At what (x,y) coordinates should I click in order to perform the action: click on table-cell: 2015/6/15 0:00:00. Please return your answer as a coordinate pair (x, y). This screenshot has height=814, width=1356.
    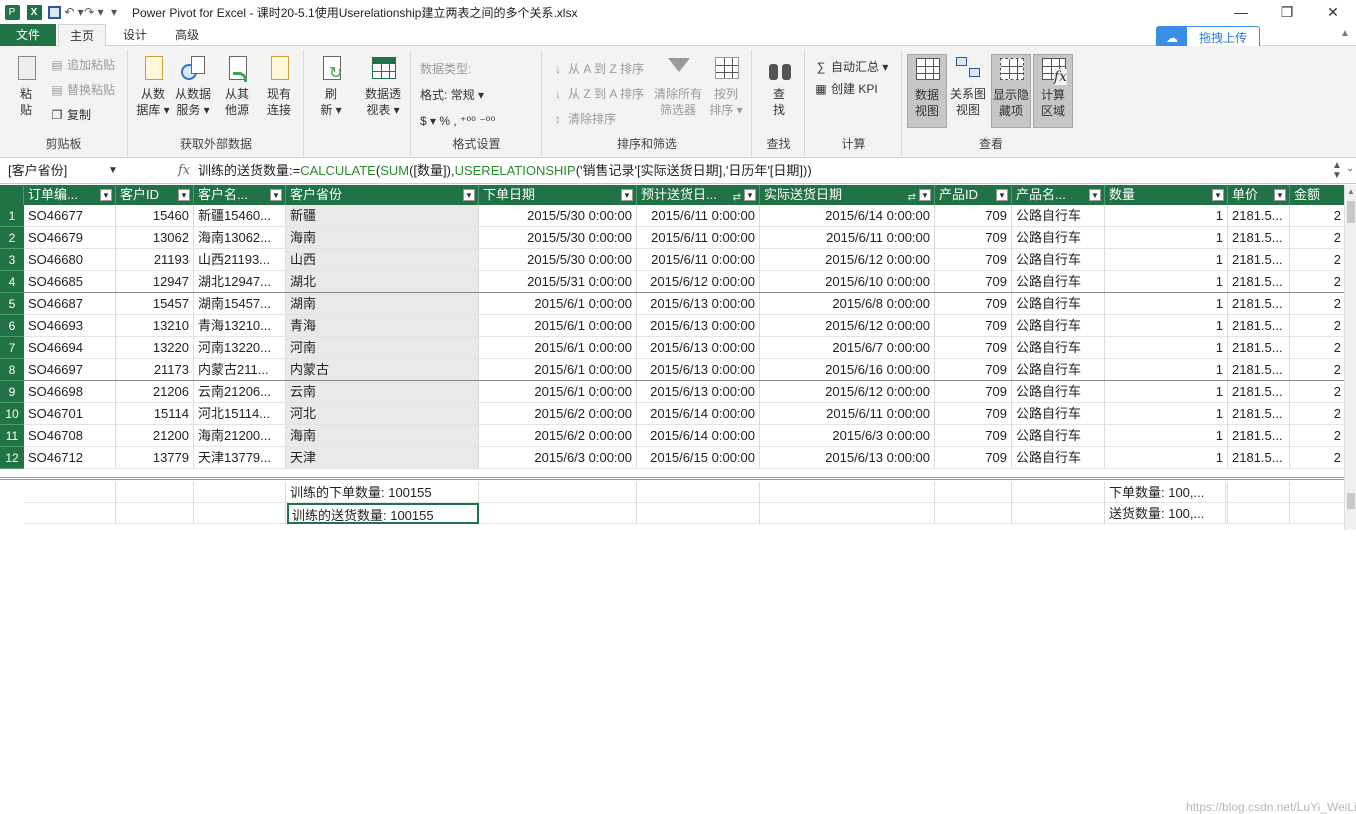
    Looking at the image, I should click on (698, 458).